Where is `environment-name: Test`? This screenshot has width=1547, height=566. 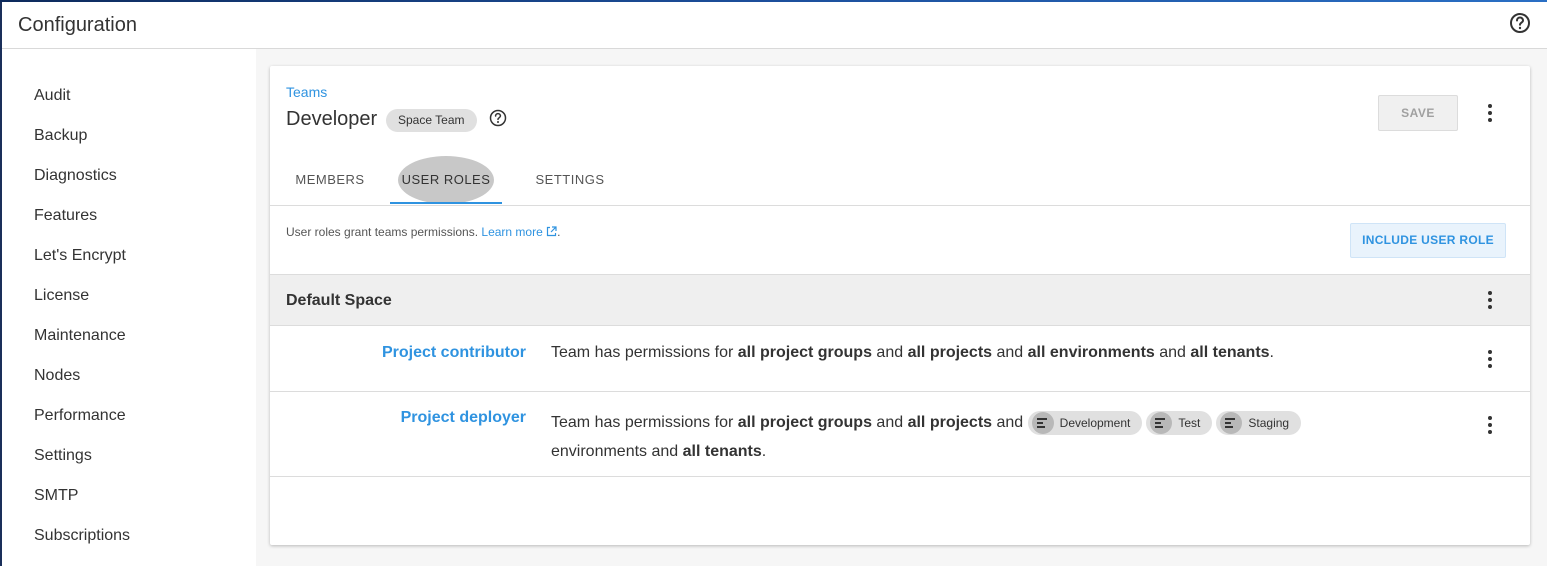
environment-name: Test is located at coordinates (1189, 422).